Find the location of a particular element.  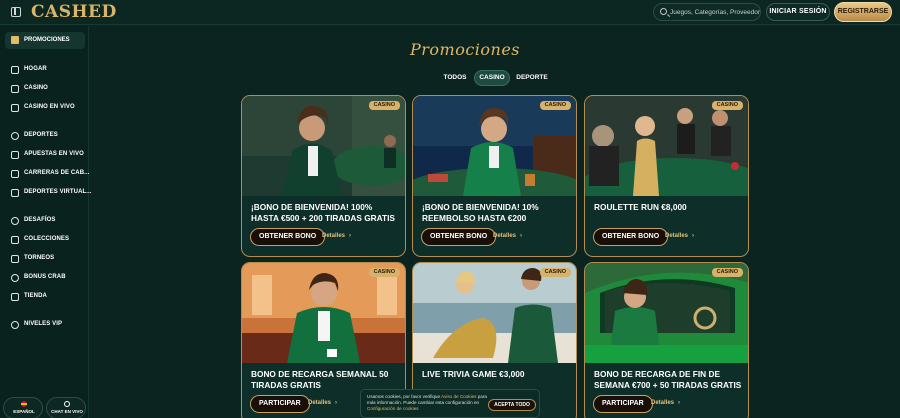

spain-flag-icon is located at coordinates (24, 404).